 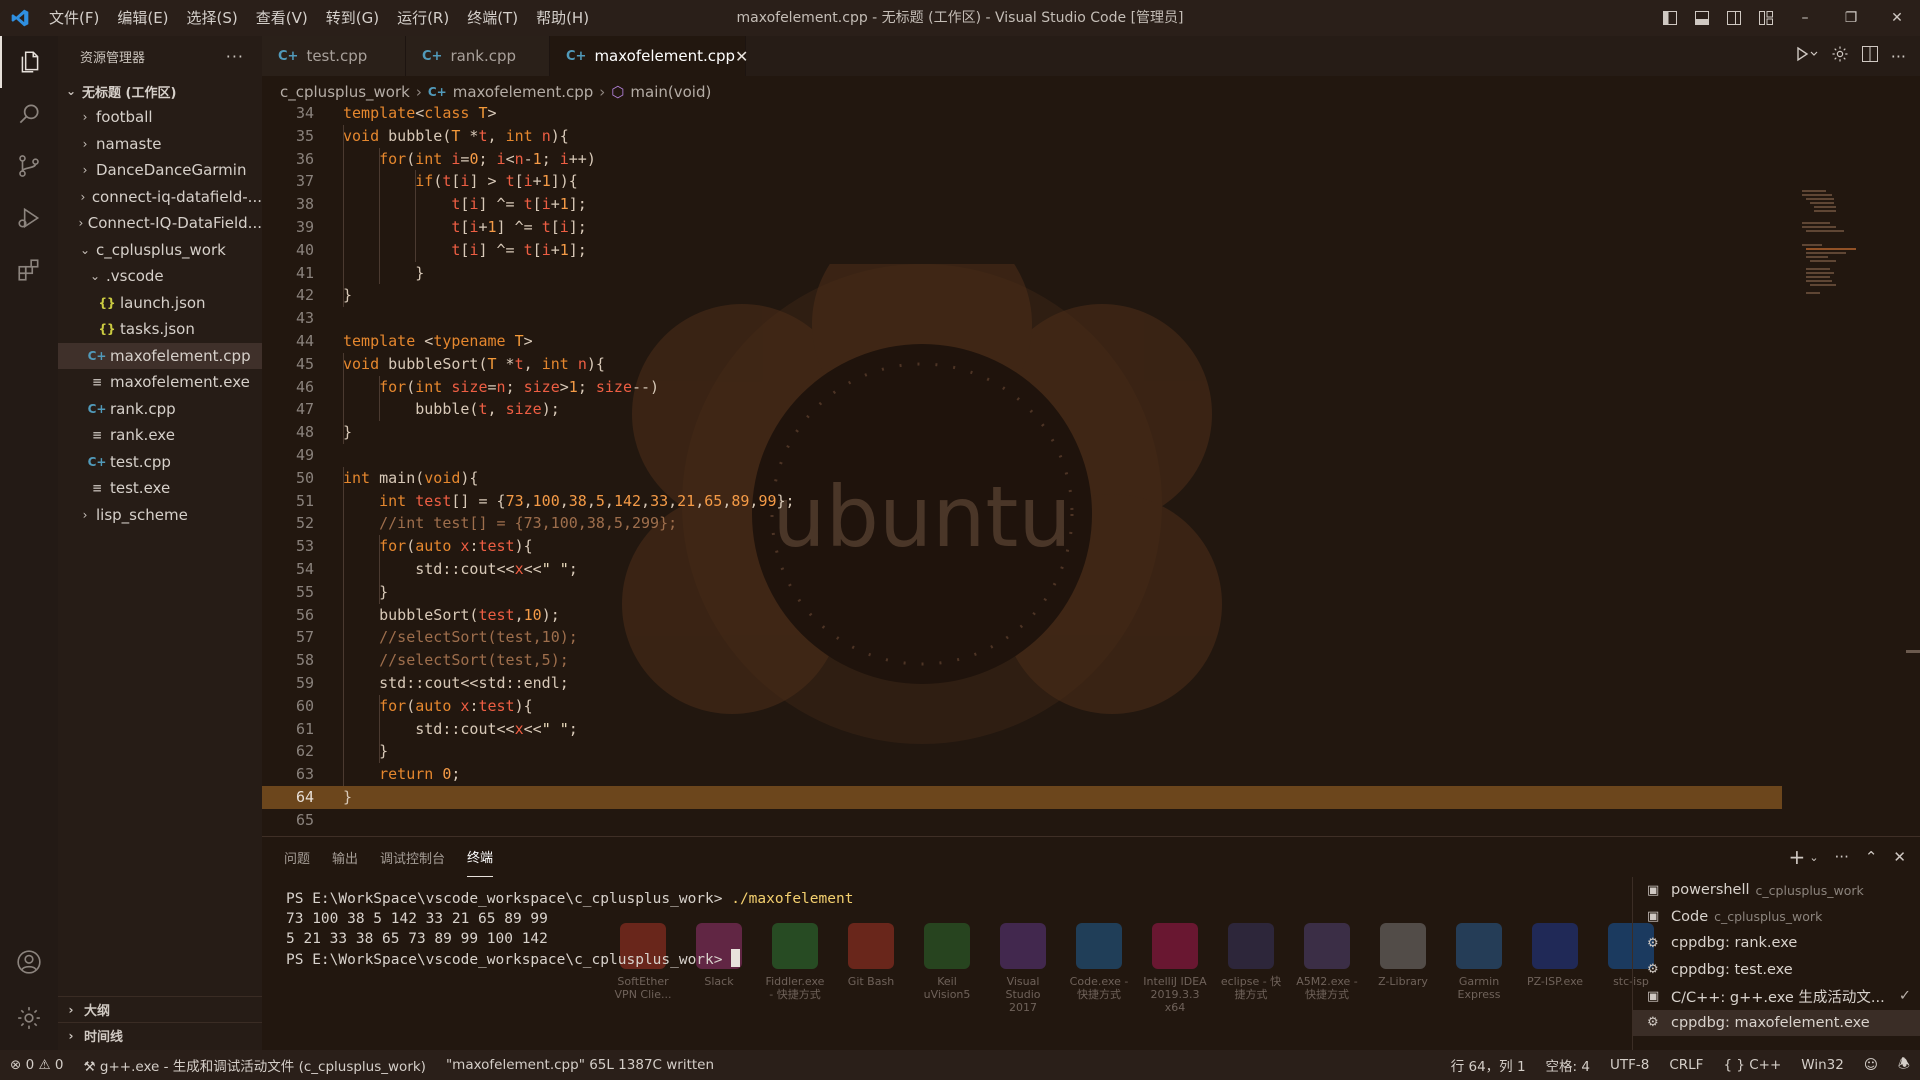 What do you see at coordinates (1813, 857) in the screenshot?
I see `chevron-down-icon: ⌄` at bounding box center [1813, 857].